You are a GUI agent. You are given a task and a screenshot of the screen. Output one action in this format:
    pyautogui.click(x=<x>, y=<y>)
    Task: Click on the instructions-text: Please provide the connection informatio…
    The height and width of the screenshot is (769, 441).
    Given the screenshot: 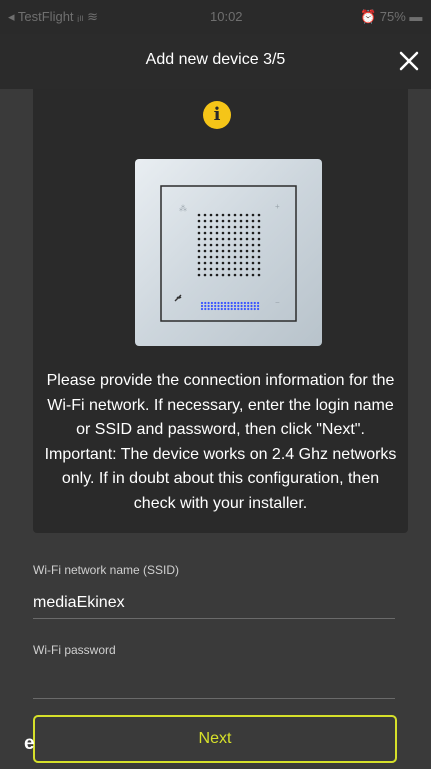 What is the action you would take?
    pyautogui.click(x=220, y=442)
    